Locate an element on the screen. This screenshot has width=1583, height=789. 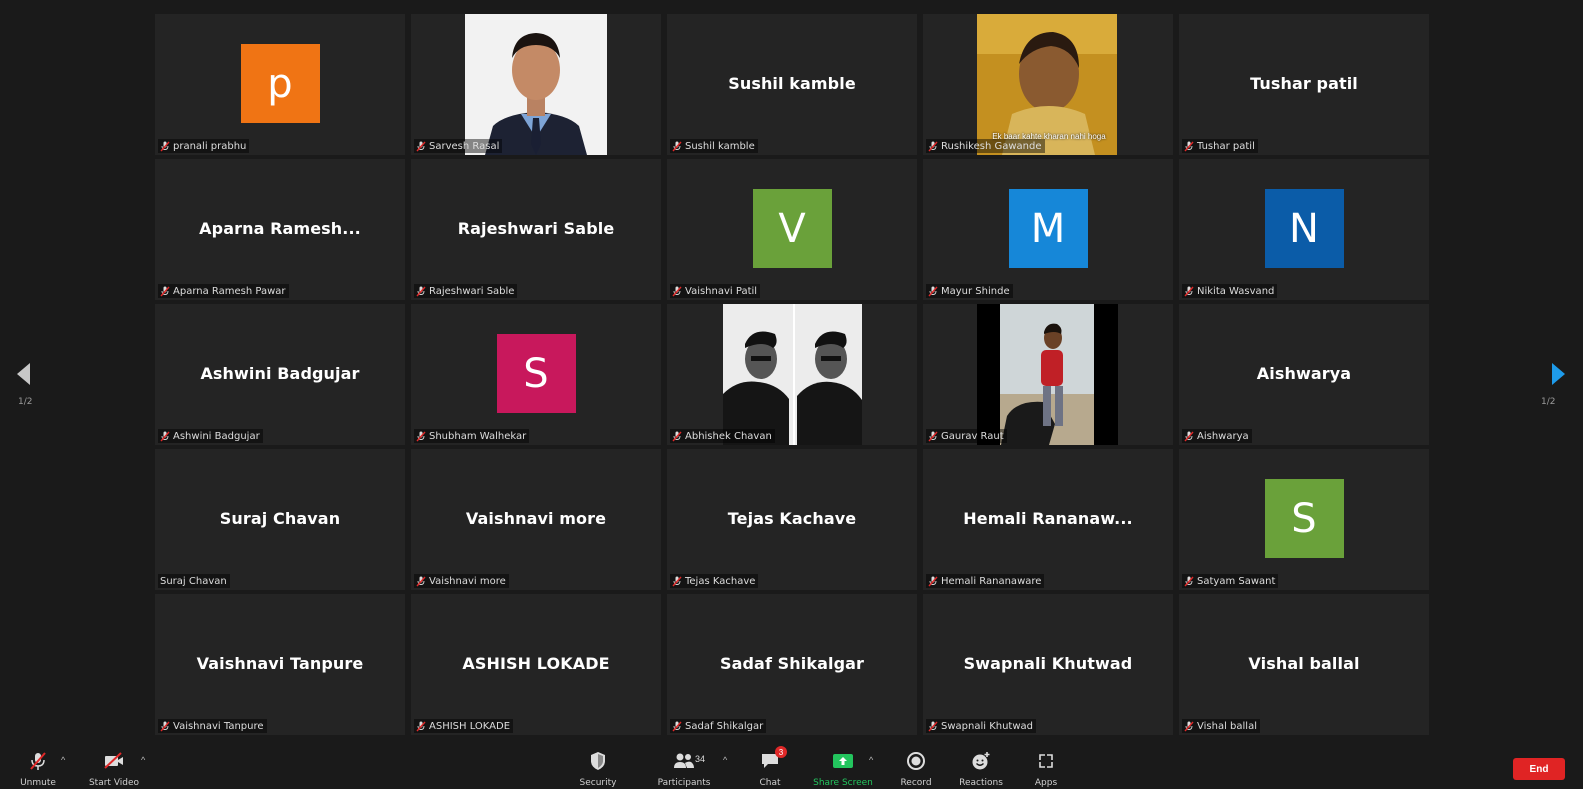
participant-display-name: Sushil kamble is located at coordinates (792, 83).